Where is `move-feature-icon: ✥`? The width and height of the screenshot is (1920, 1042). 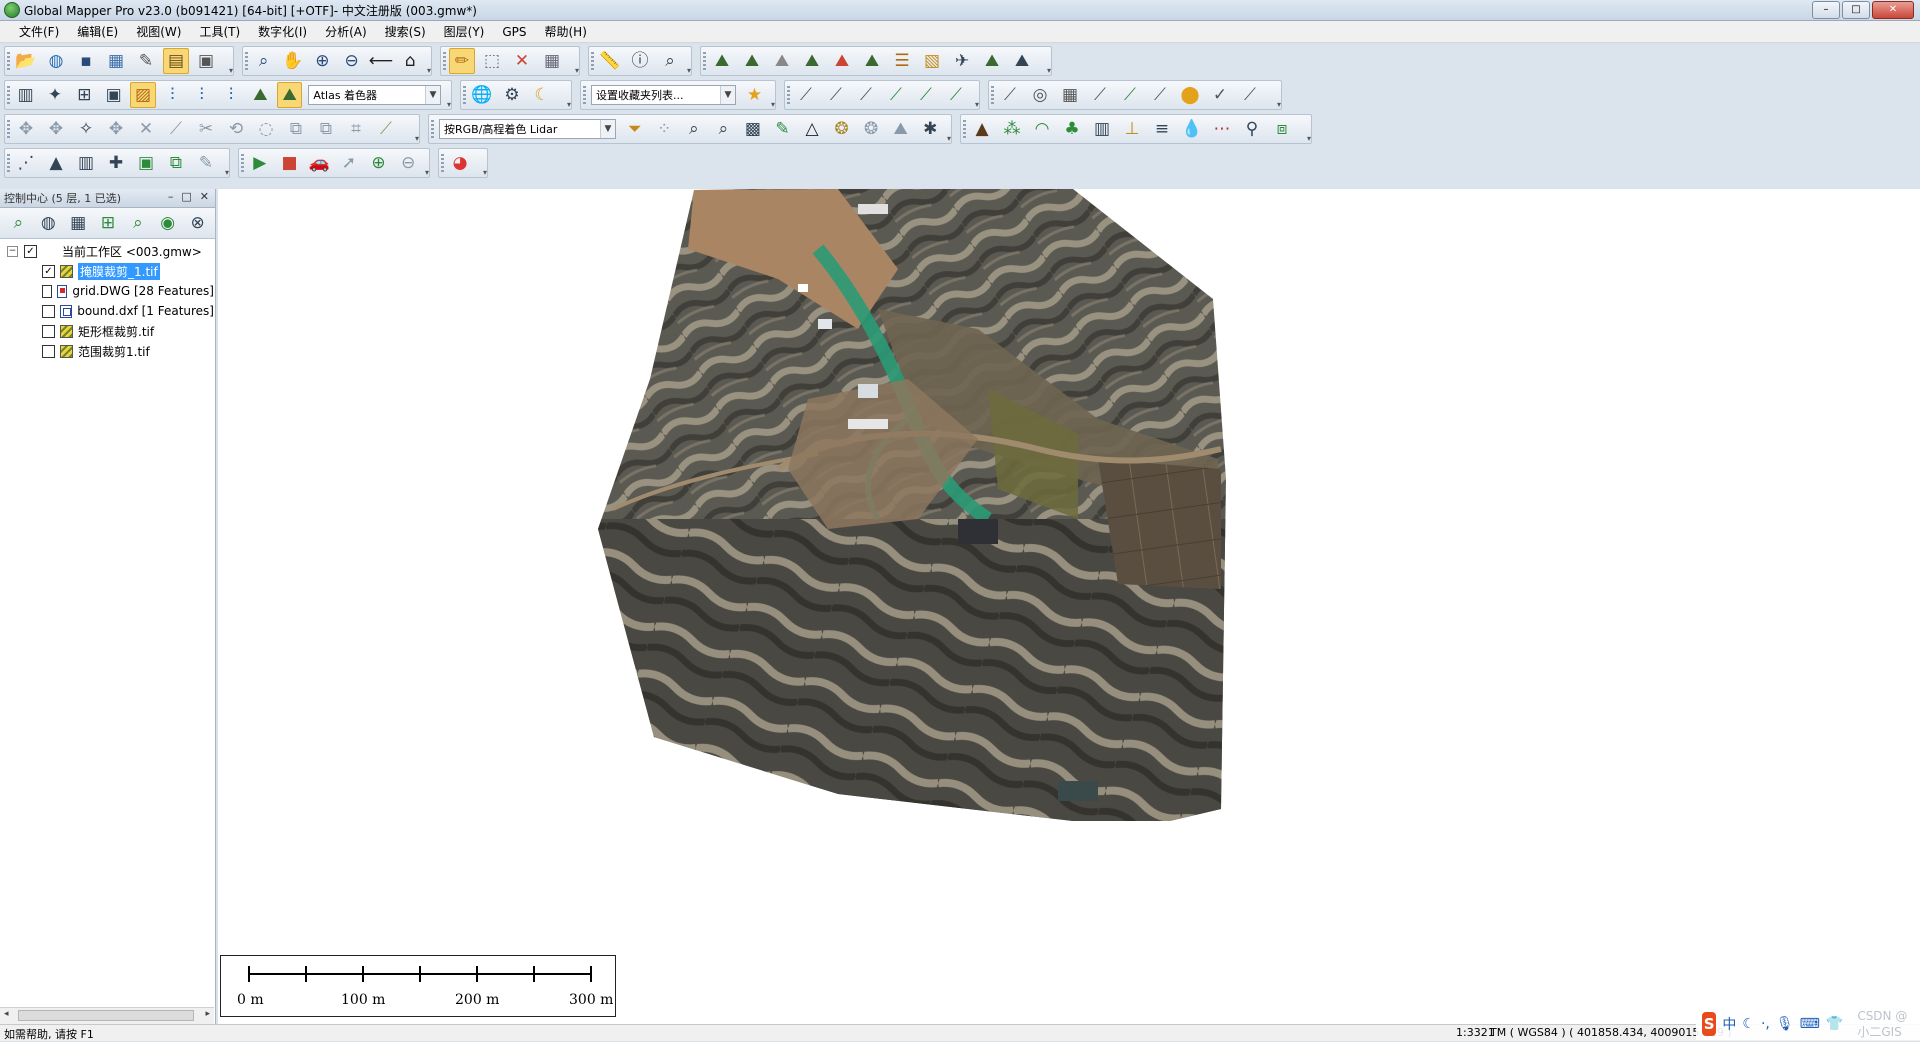 move-feature-icon: ✥ is located at coordinates (116, 129).